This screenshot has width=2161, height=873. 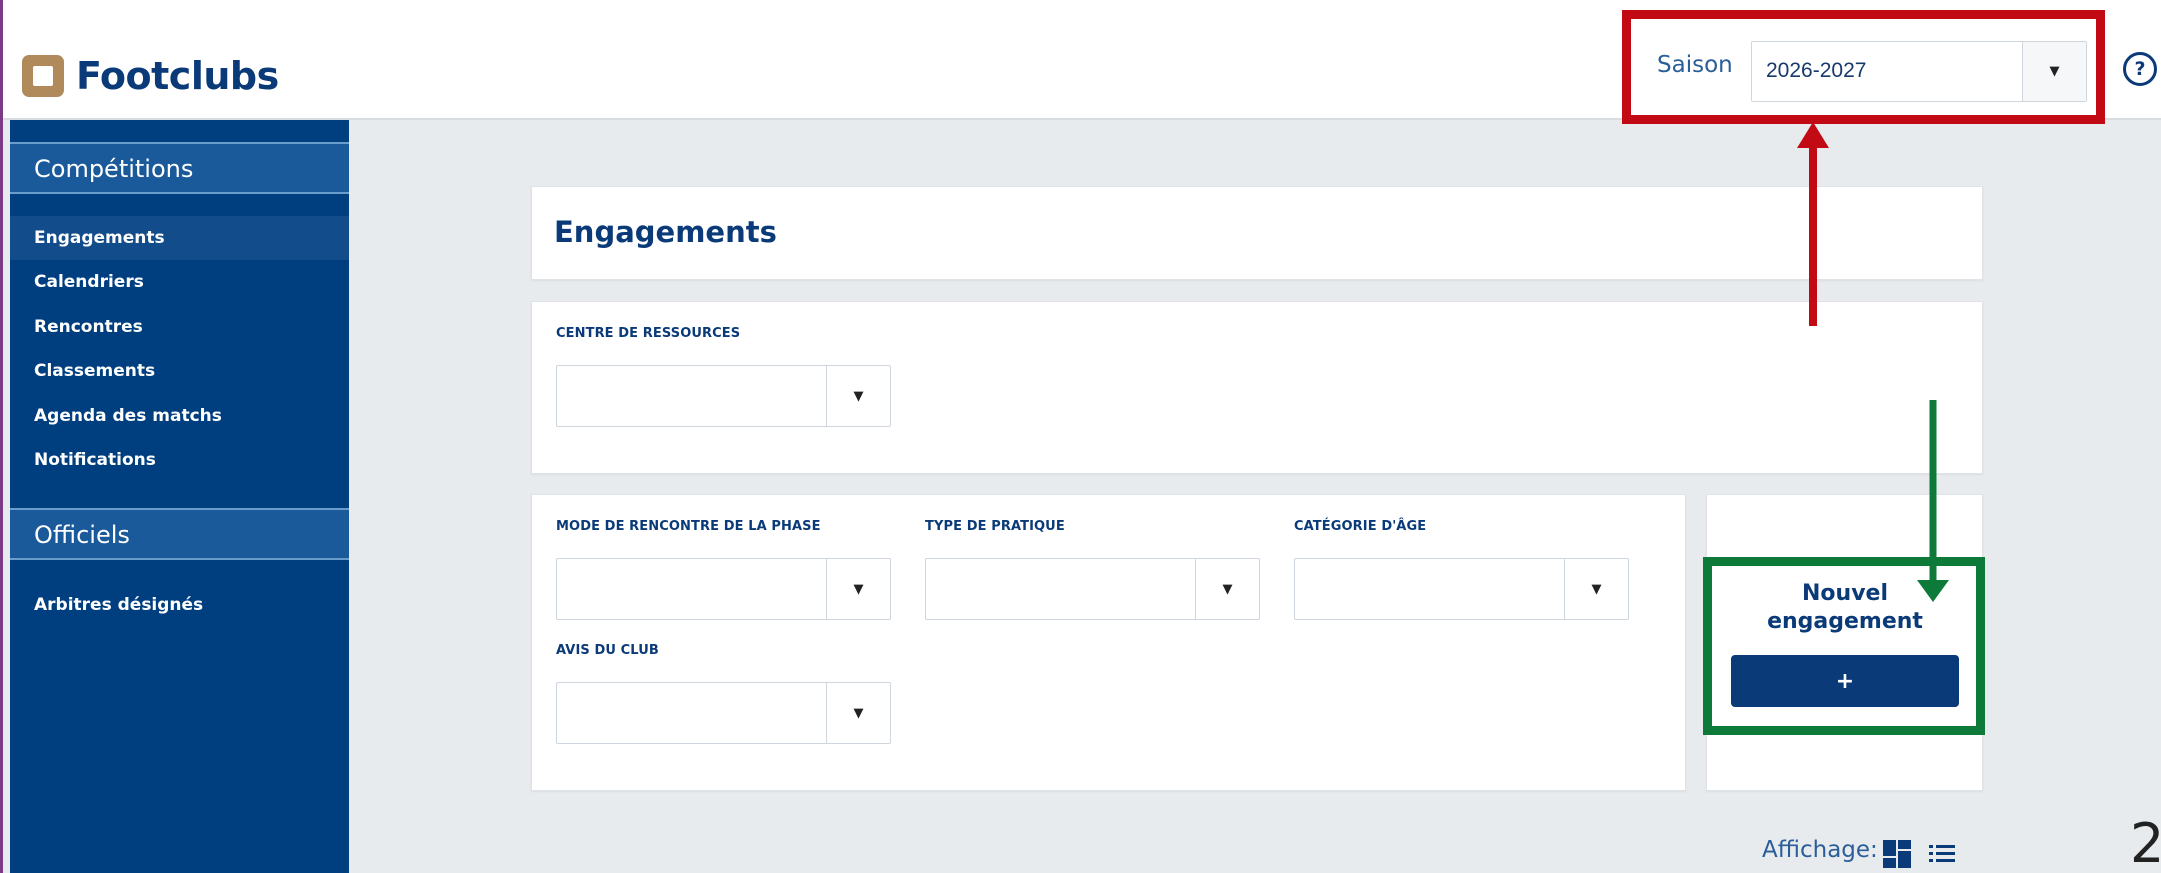 I want to click on sidebar-item-rencontres: Rencontres, so click(x=179, y=327).